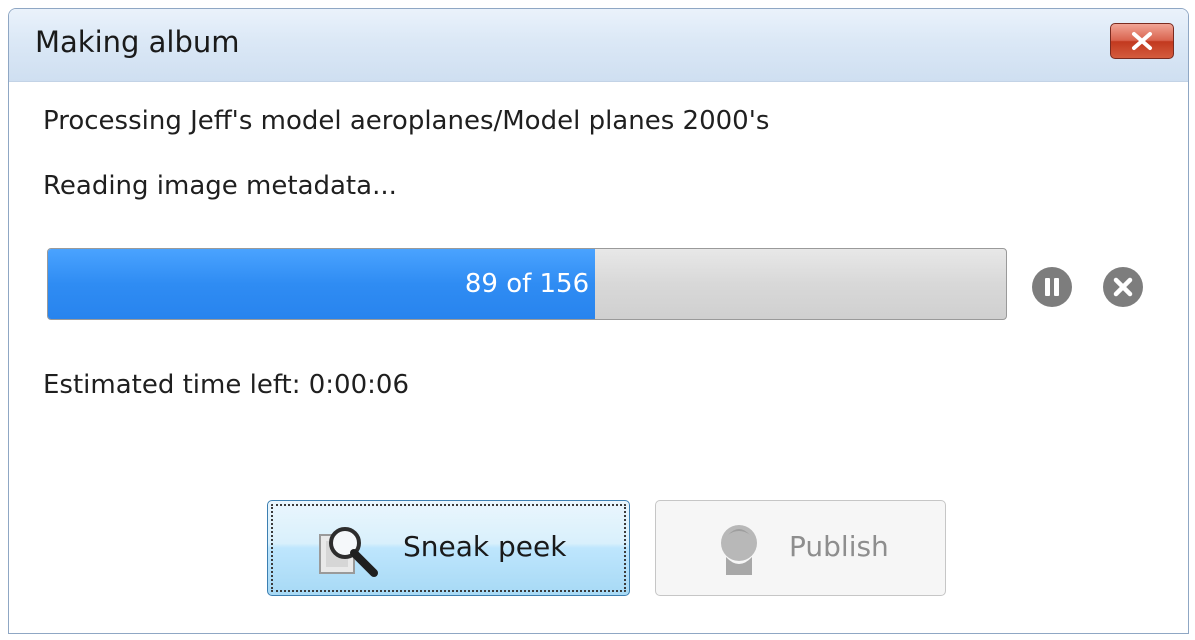 This screenshot has width=1195, height=640. Describe the element at coordinates (137, 42) in the screenshot. I see `window-title: Making album` at that location.